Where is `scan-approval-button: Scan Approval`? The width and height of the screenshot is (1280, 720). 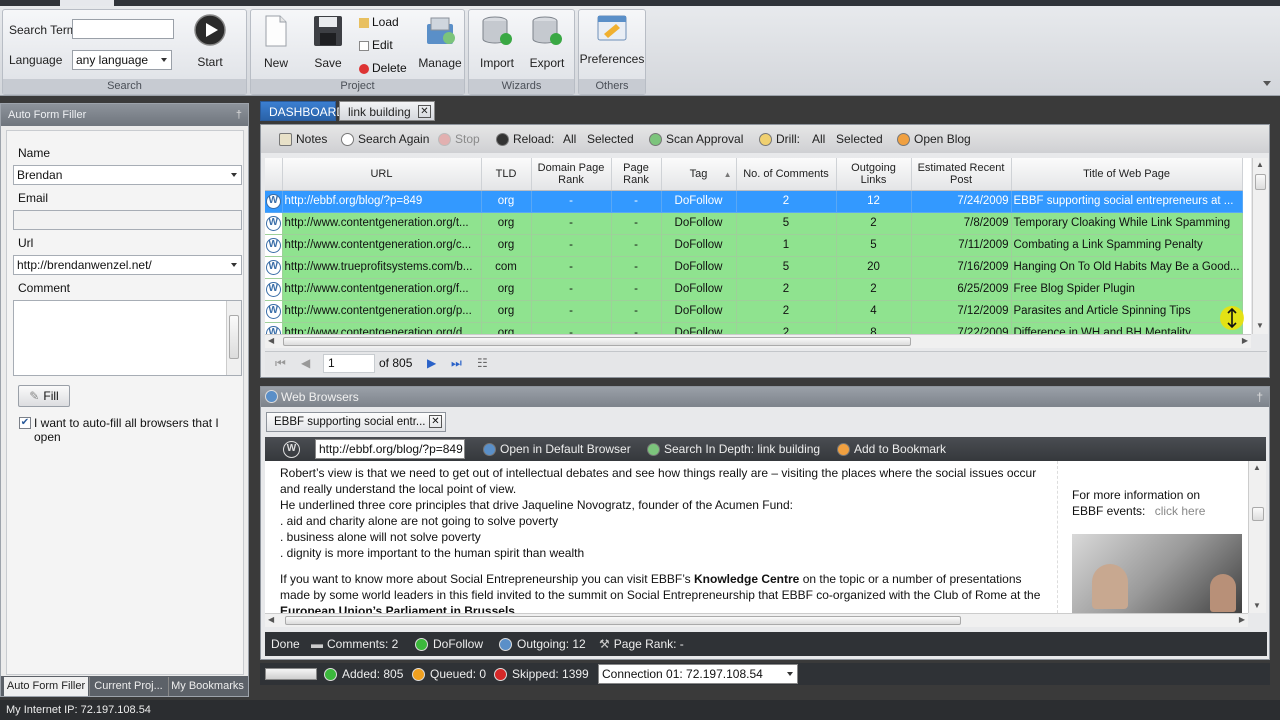
scan-approval-button: Scan Approval is located at coordinates (696, 139).